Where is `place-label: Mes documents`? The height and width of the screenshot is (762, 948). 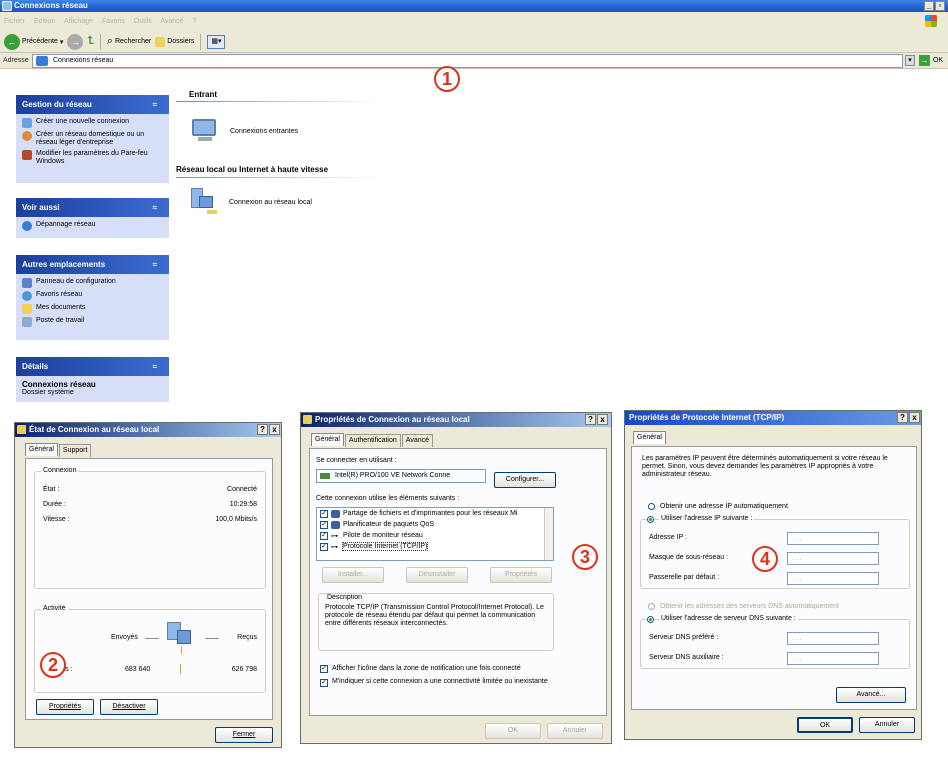 place-label: Mes documents is located at coordinates (61, 307).